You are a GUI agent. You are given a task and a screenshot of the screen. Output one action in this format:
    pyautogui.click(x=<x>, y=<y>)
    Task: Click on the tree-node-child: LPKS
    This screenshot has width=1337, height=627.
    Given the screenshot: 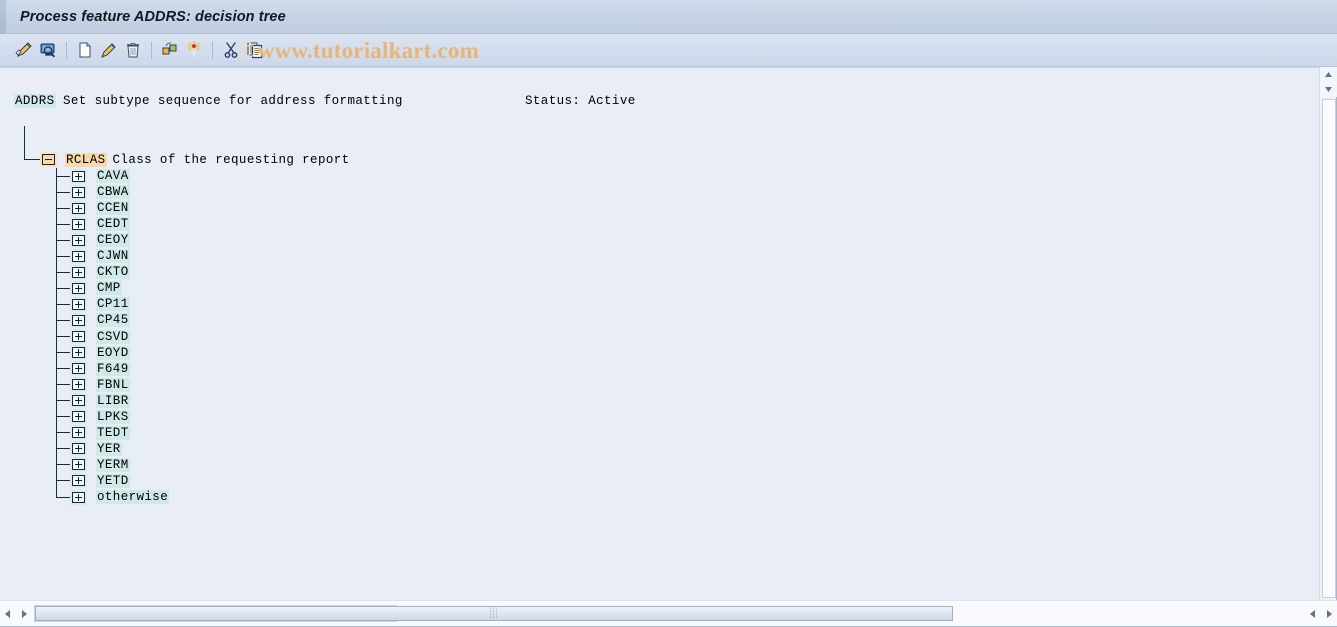 What is the action you would take?
    pyautogui.click(x=93, y=417)
    